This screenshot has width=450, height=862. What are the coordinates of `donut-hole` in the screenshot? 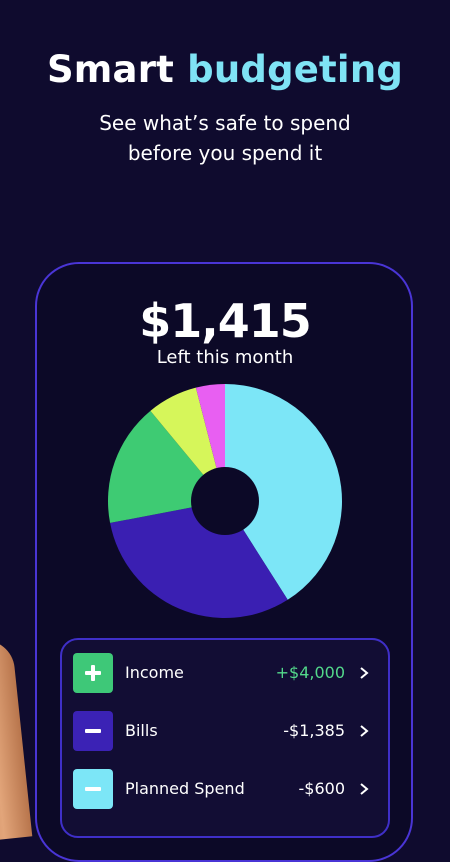 It's located at (225, 501).